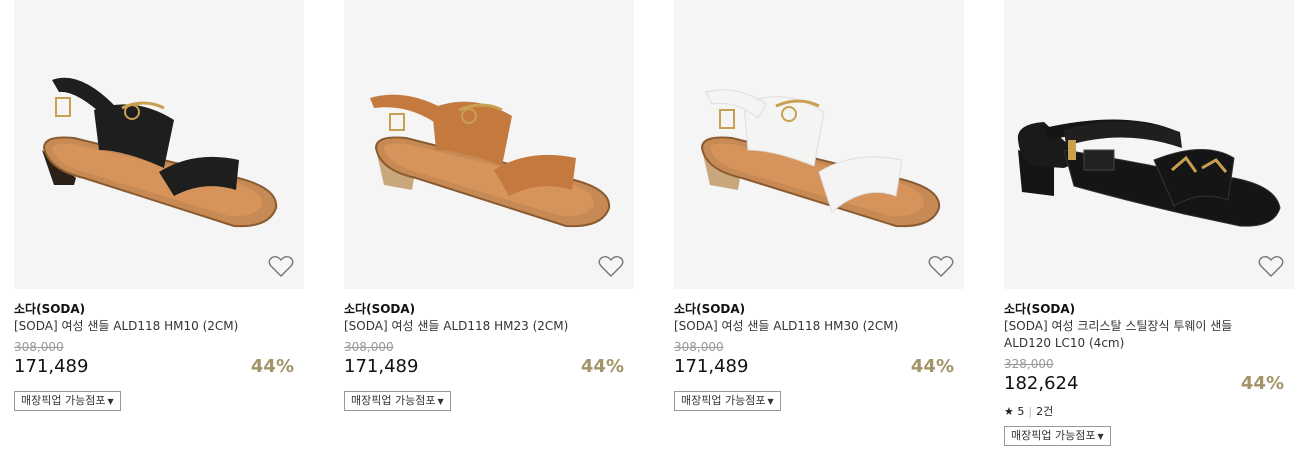 Image resolution: width=1298 pixels, height=471 pixels. What do you see at coordinates (1029, 364) in the screenshot?
I see `original-price: 328,000` at bounding box center [1029, 364].